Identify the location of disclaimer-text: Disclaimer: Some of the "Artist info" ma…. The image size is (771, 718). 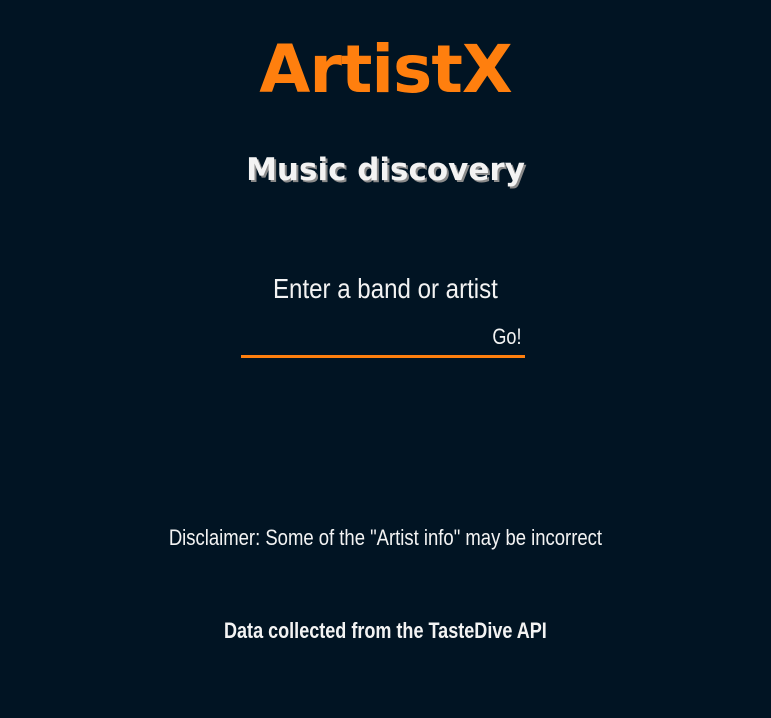
(385, 537).